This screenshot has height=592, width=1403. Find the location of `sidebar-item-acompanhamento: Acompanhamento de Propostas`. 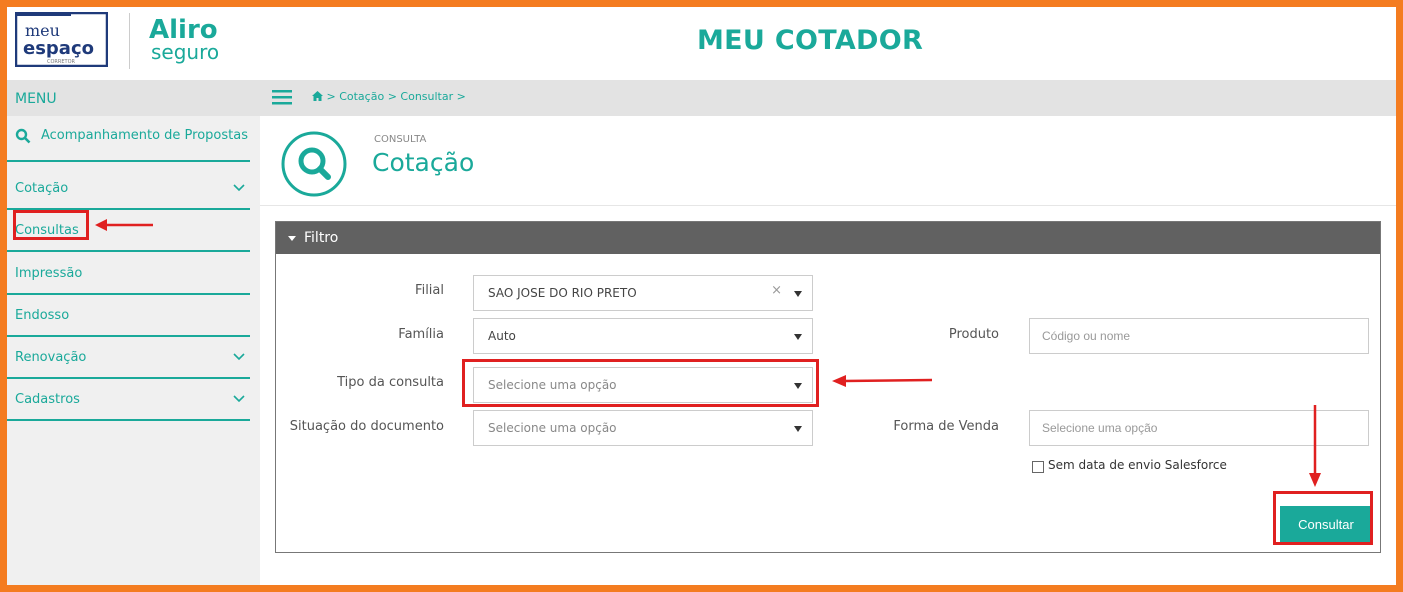

sidebar-item-acompanhamento: Acompanhamento de Propostas is located at coordinates (128, 139).